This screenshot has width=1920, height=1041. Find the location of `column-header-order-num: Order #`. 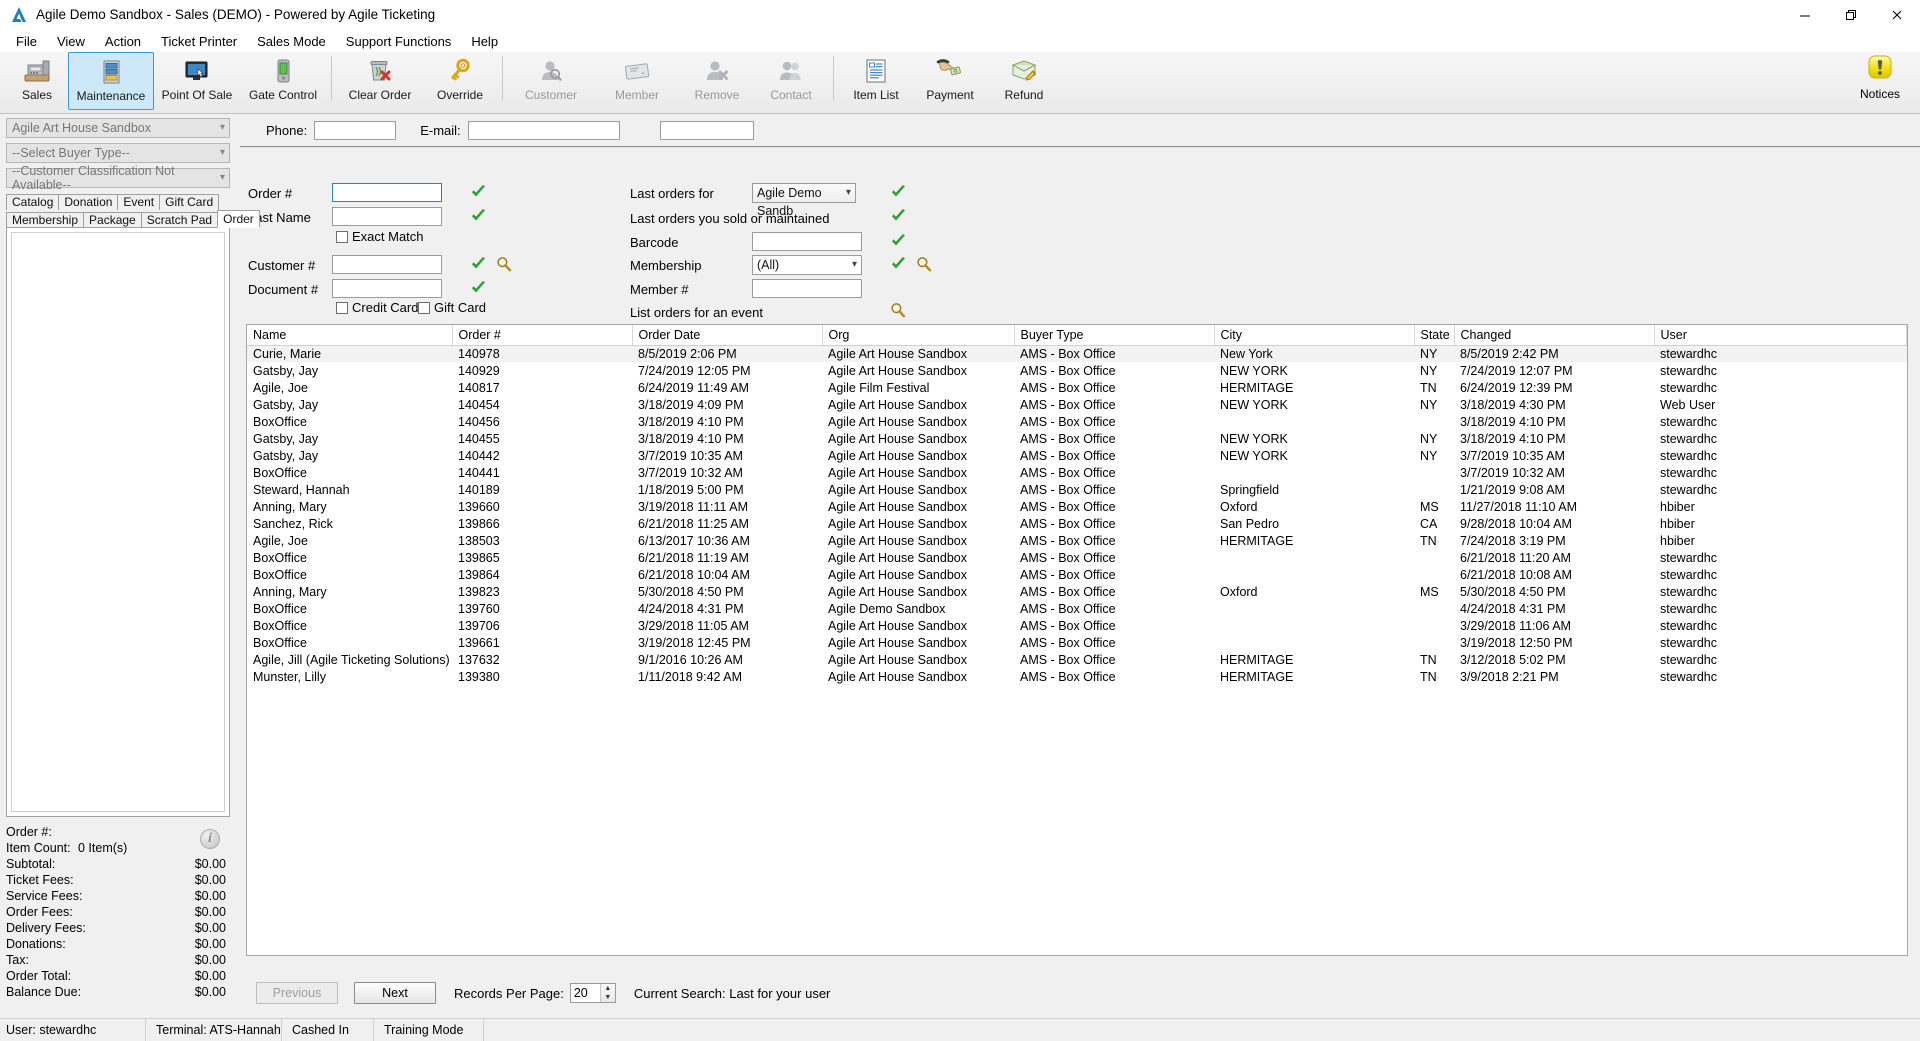

column-header-order-num: Order # is located at coordinates (542, 335).